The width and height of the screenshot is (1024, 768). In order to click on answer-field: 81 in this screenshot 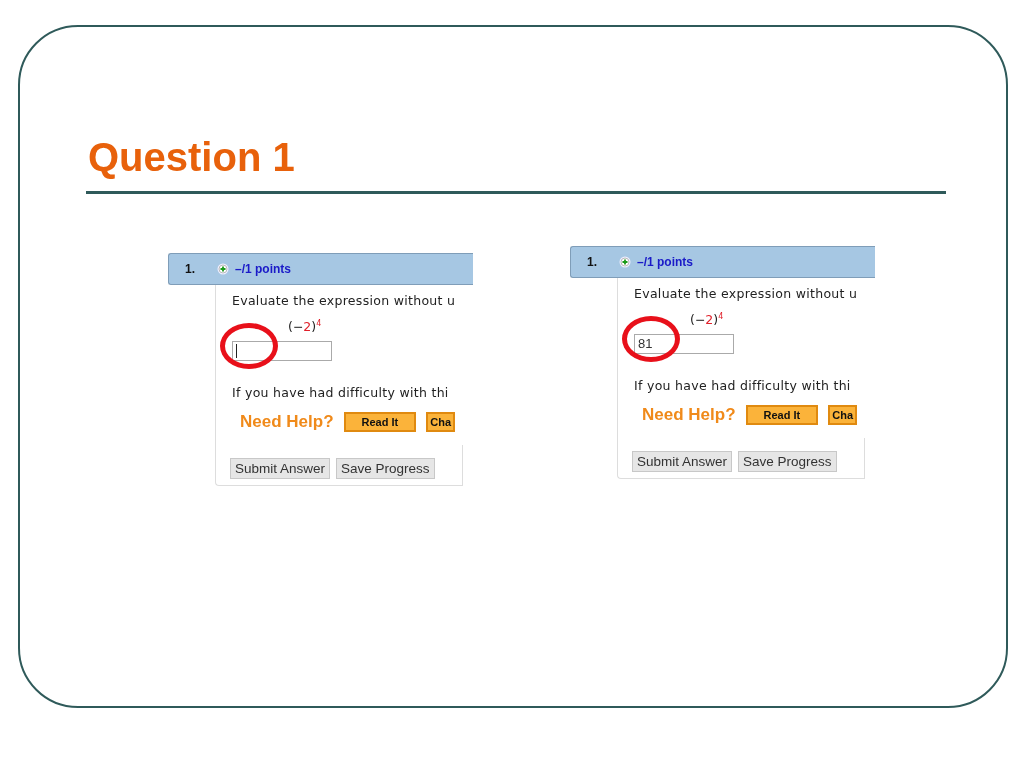, I will do `click(684, 344)`.